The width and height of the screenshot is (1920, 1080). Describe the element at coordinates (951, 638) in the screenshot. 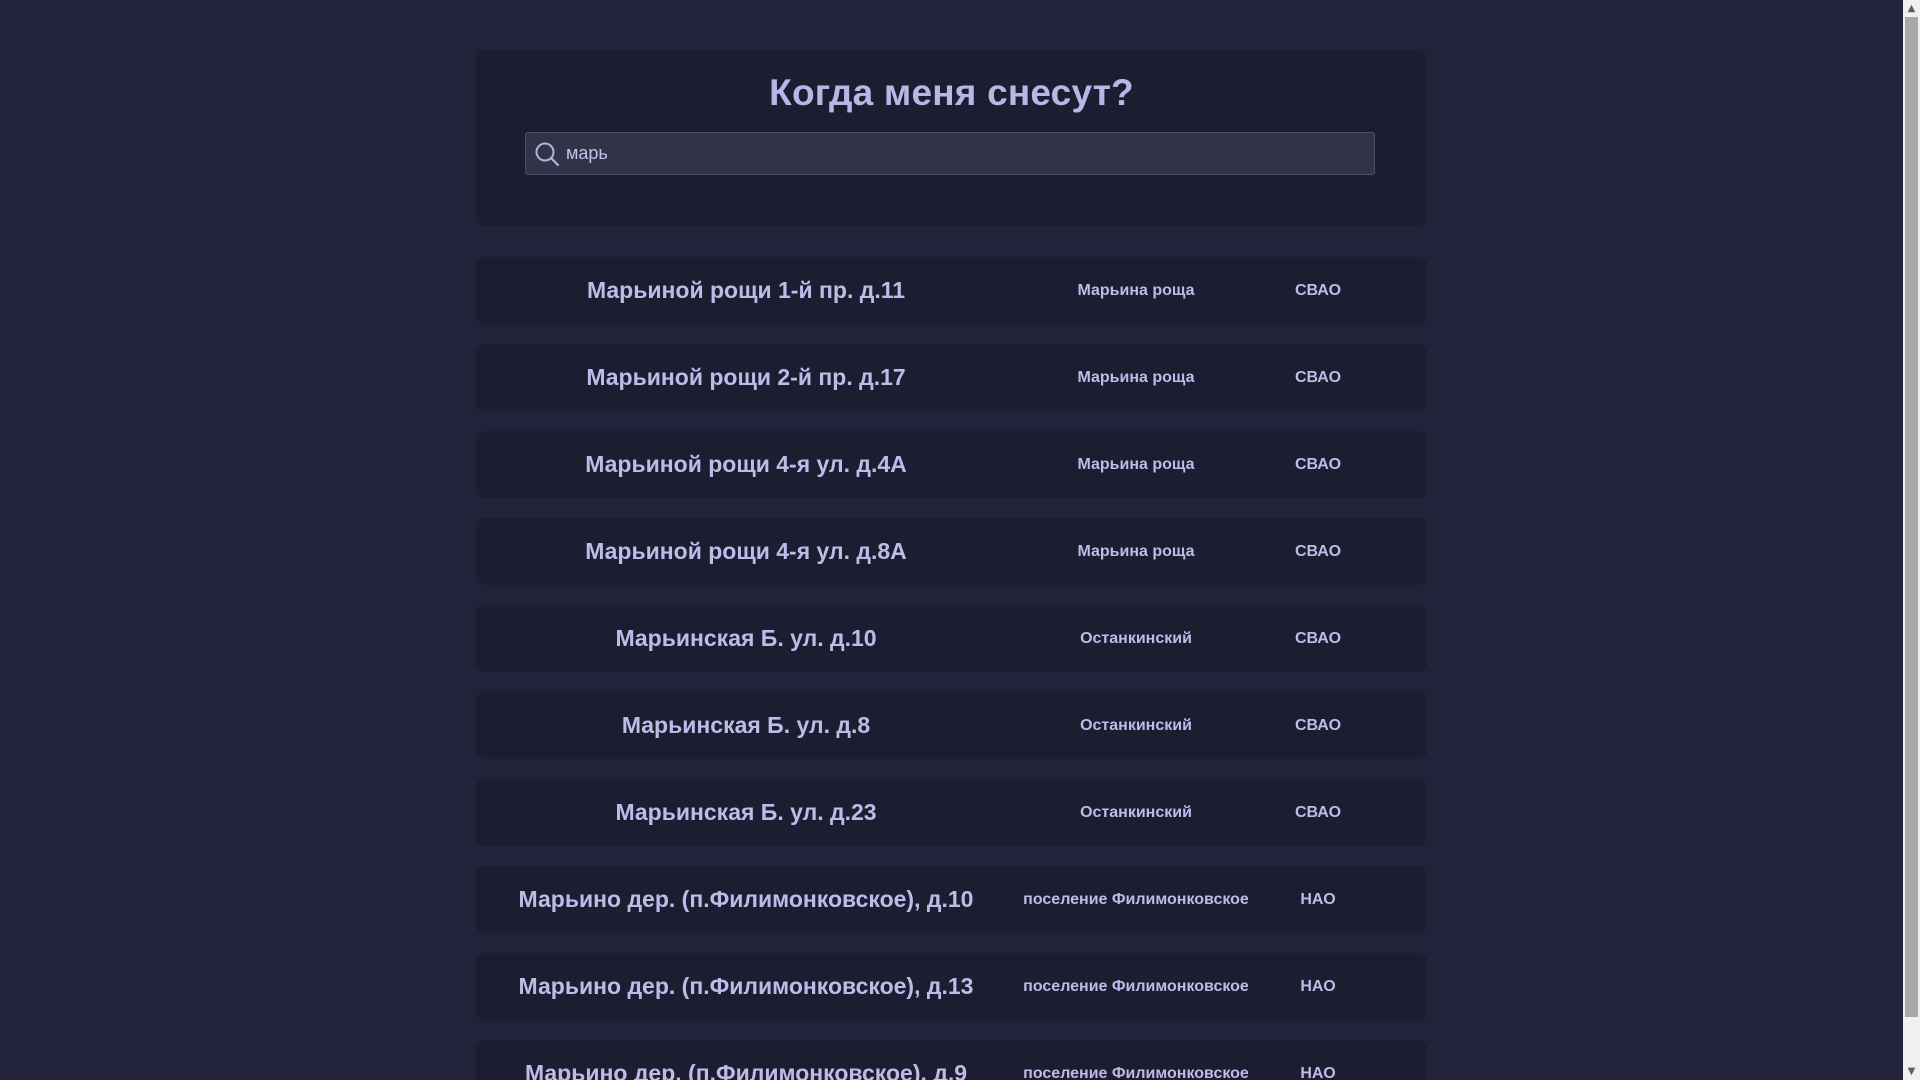

I see `result-row: Марьинская Б. ул. д.10 Останкинский СВАО` at that location.